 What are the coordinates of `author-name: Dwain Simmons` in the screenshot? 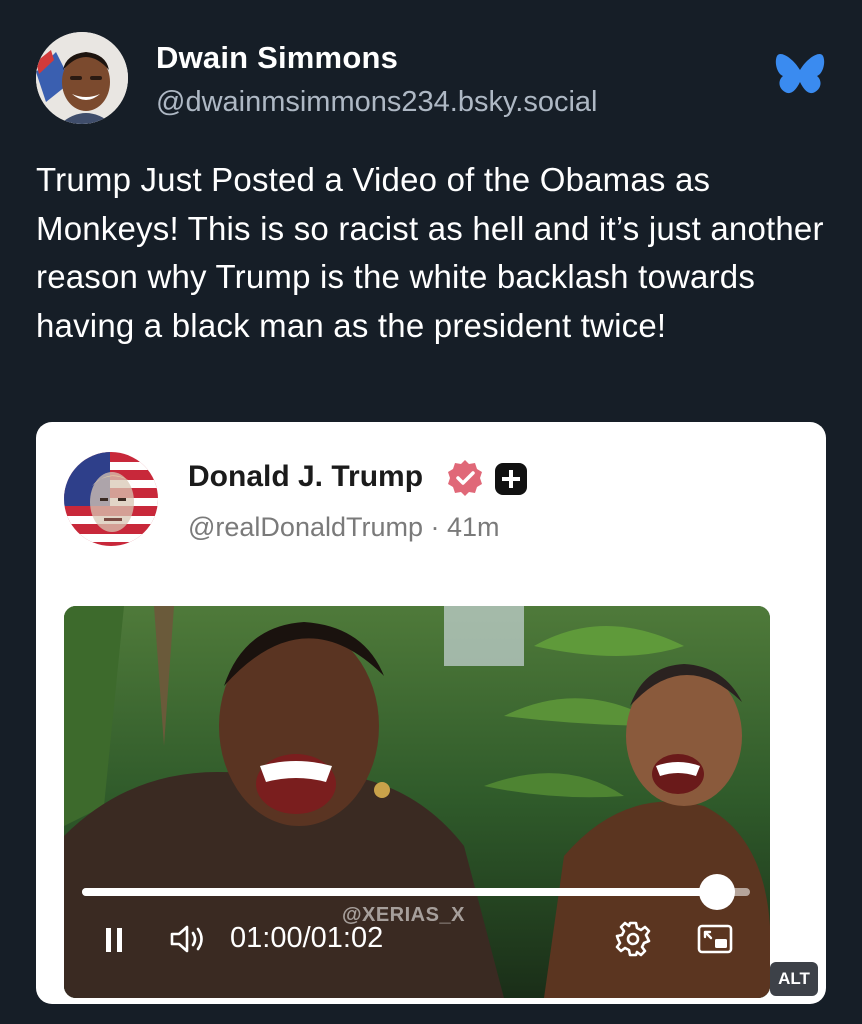 It's located at (277, 58).